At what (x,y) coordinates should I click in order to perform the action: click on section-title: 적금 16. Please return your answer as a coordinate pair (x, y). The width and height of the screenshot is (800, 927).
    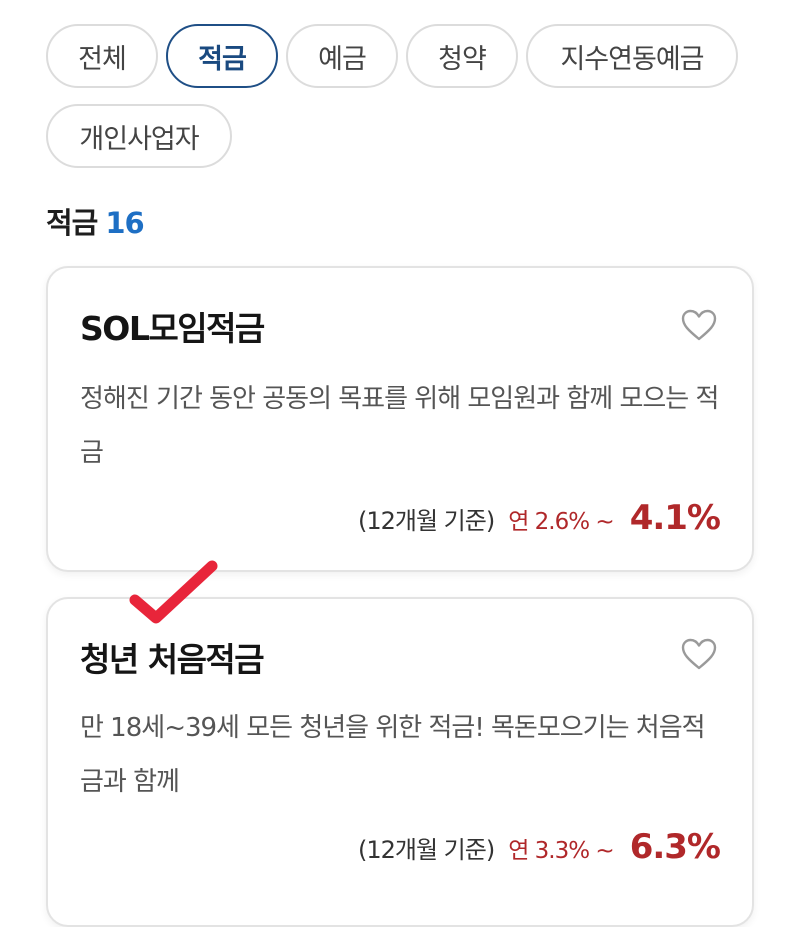
    Looking at the image, I should click on (95, 221).